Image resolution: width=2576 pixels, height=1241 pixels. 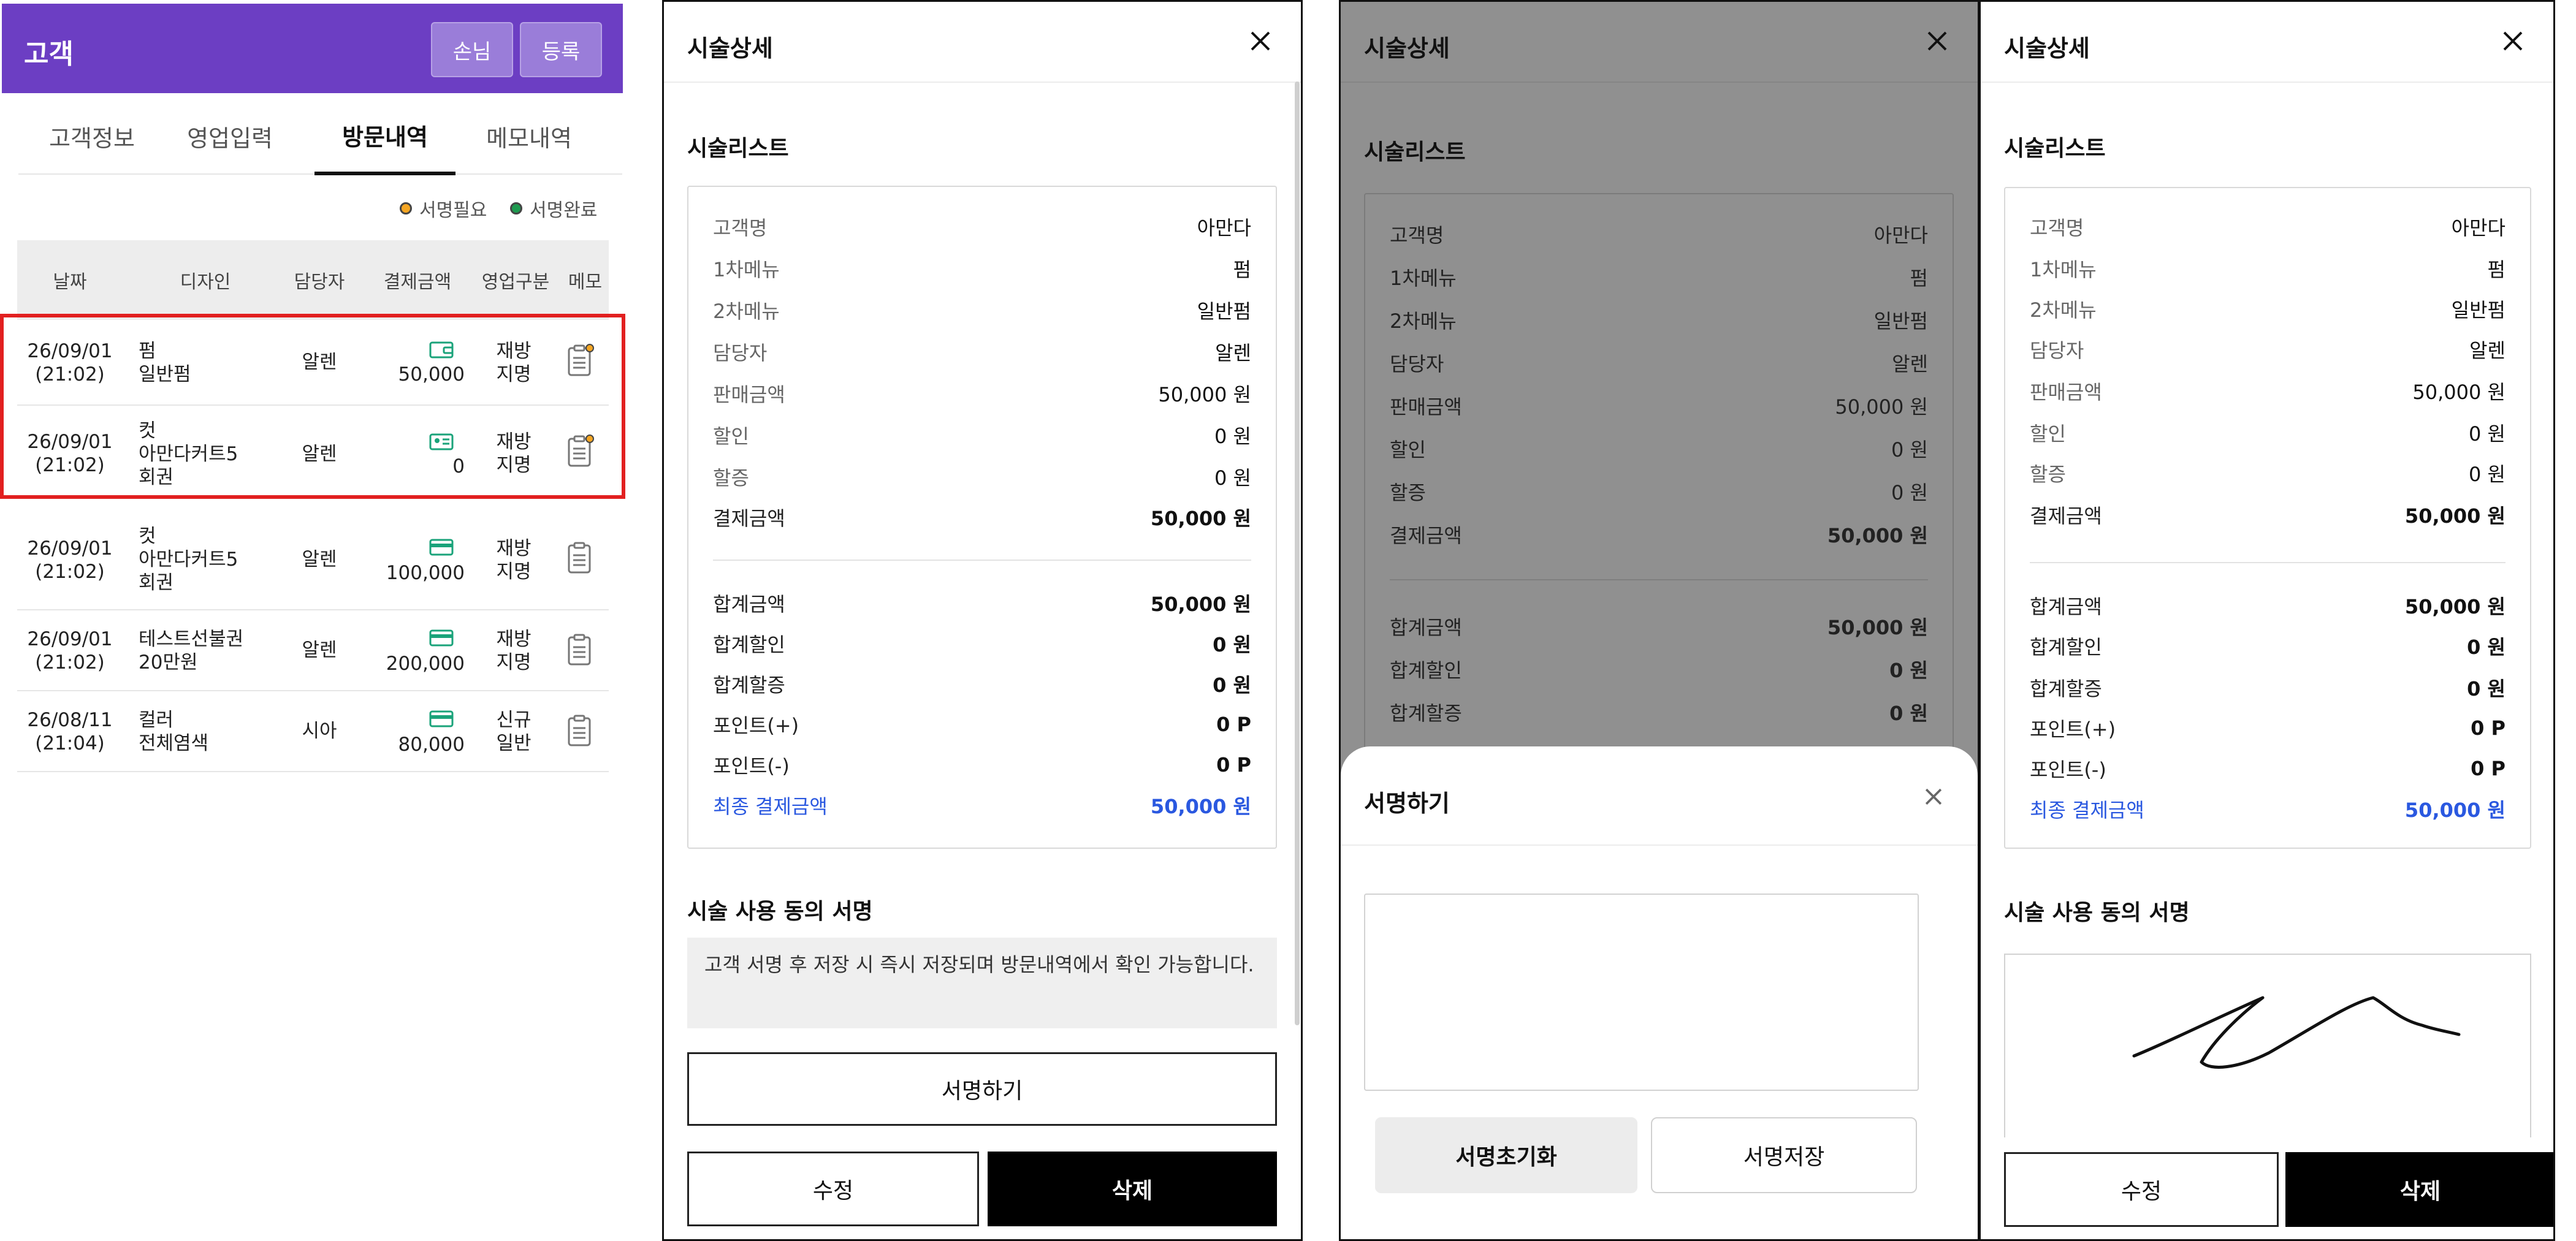 I want to click on col-amount: 결제금액, so click(x=417, y=282).